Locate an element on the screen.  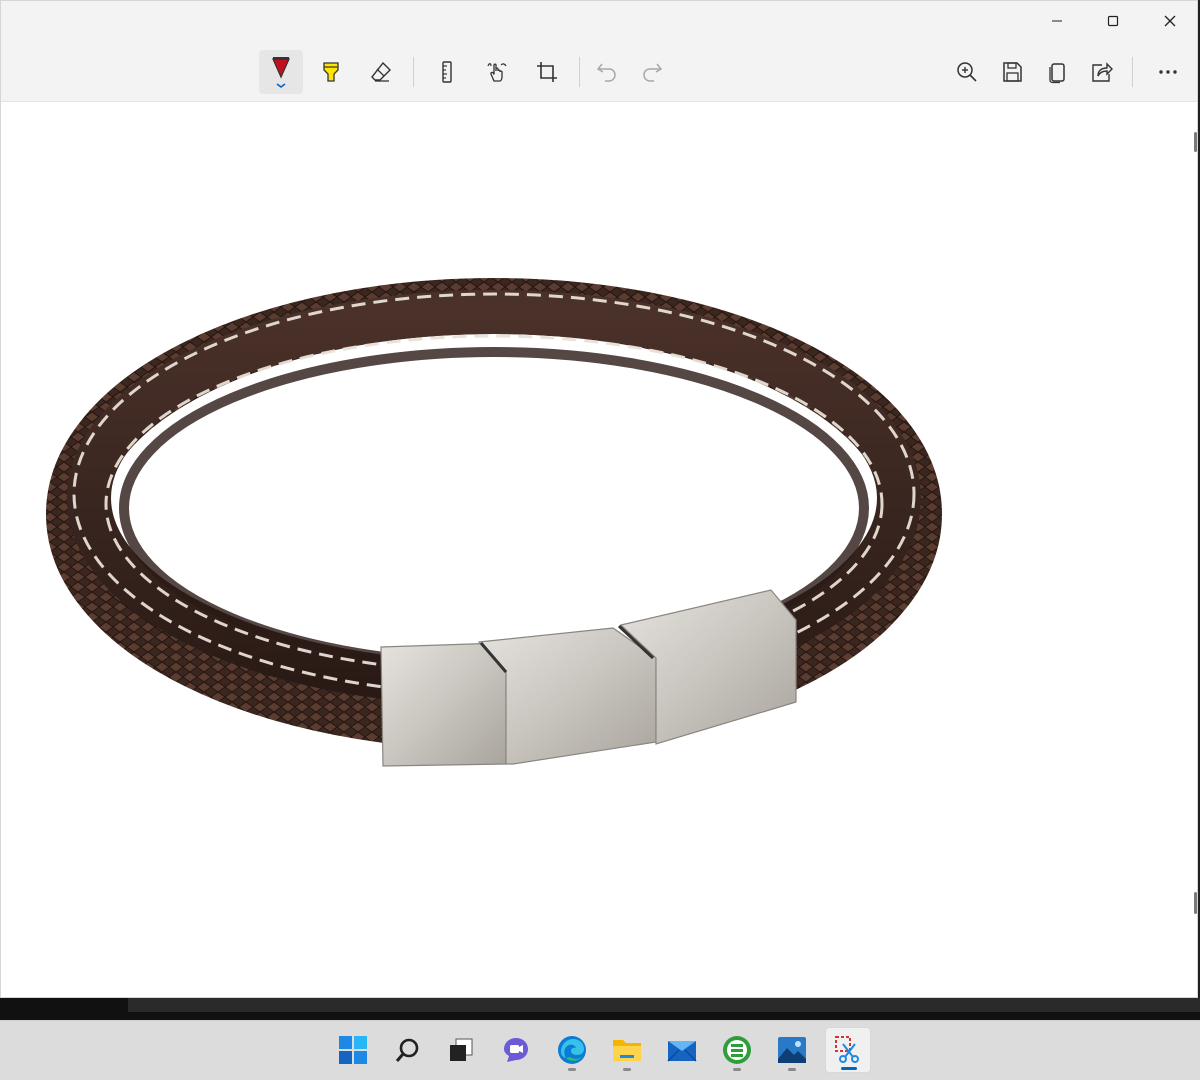
undo-button is located at coordinates (607, 72).